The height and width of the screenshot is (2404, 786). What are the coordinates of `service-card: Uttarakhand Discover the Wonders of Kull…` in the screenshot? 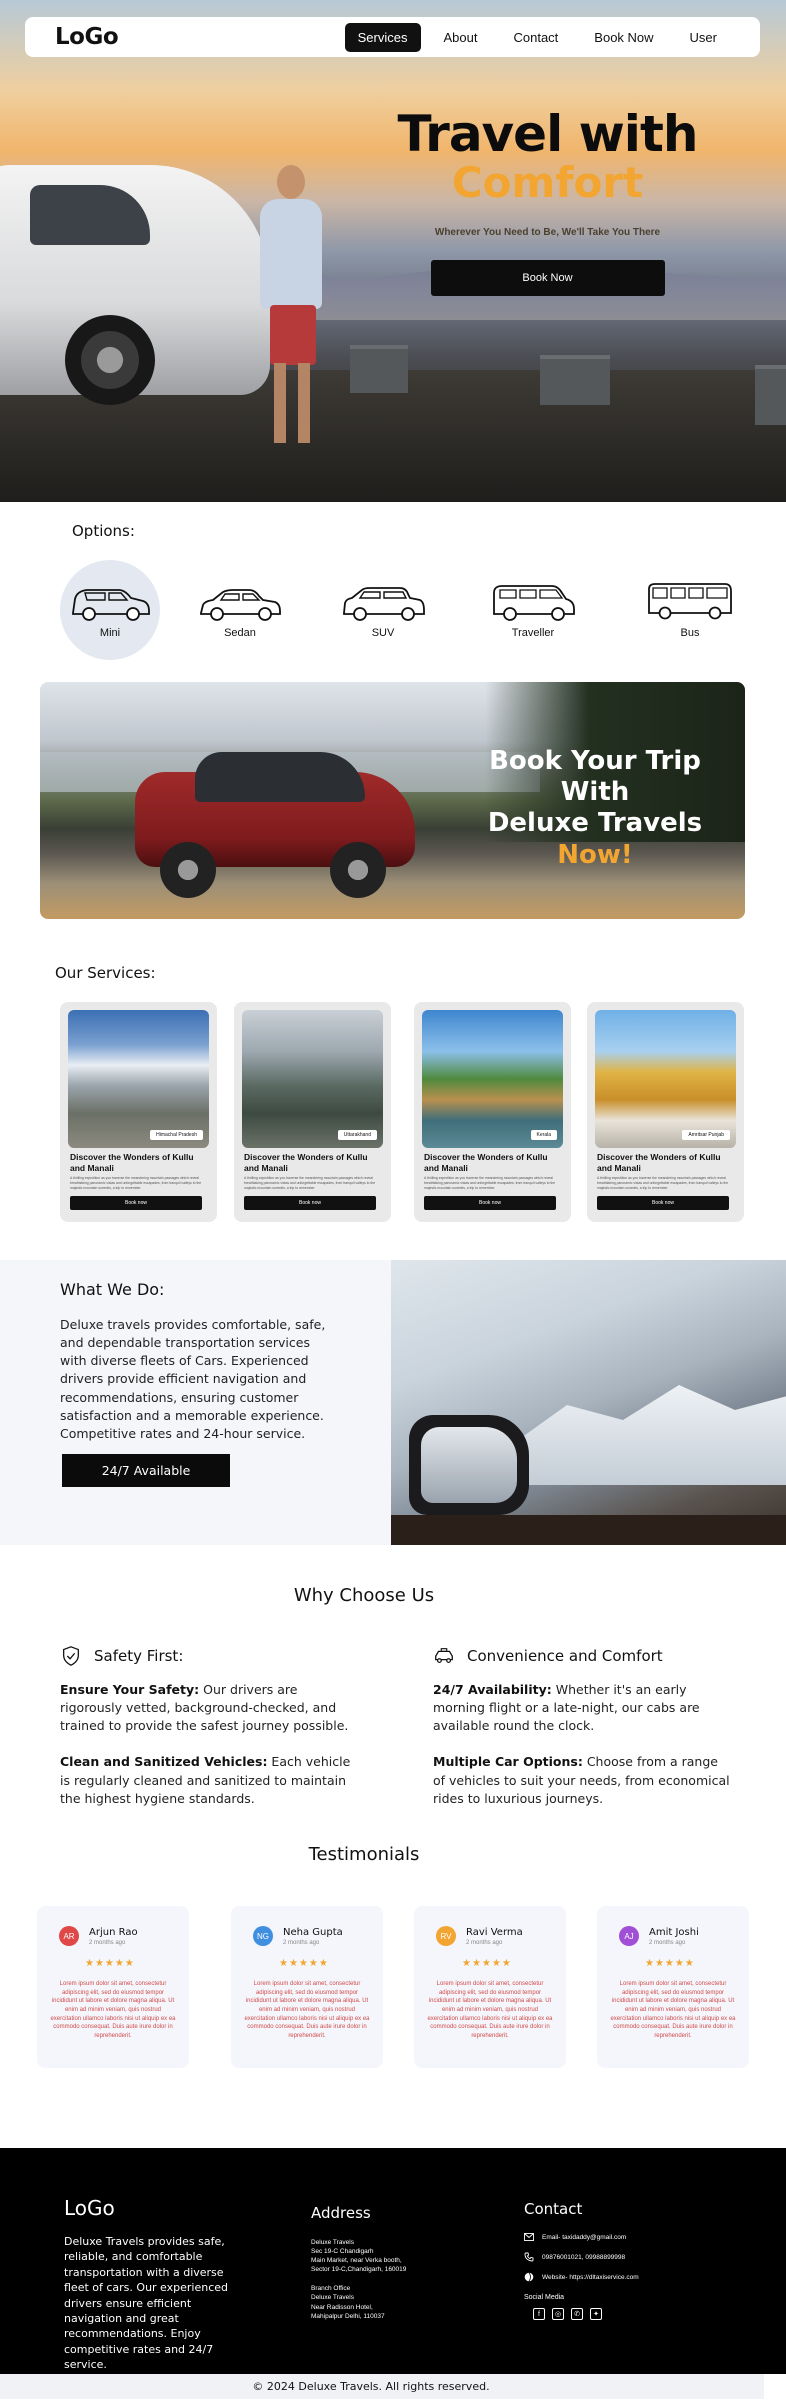 It's located at (312, 1112).